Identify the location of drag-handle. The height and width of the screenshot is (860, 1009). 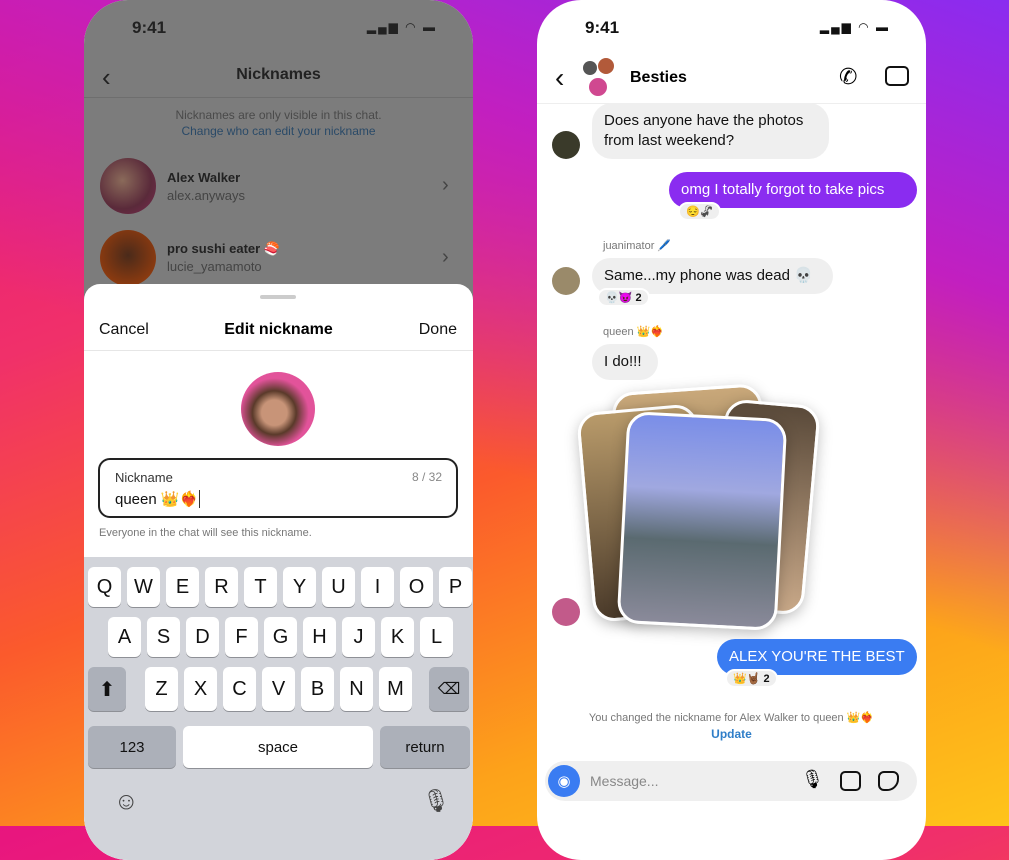
(278, 297).